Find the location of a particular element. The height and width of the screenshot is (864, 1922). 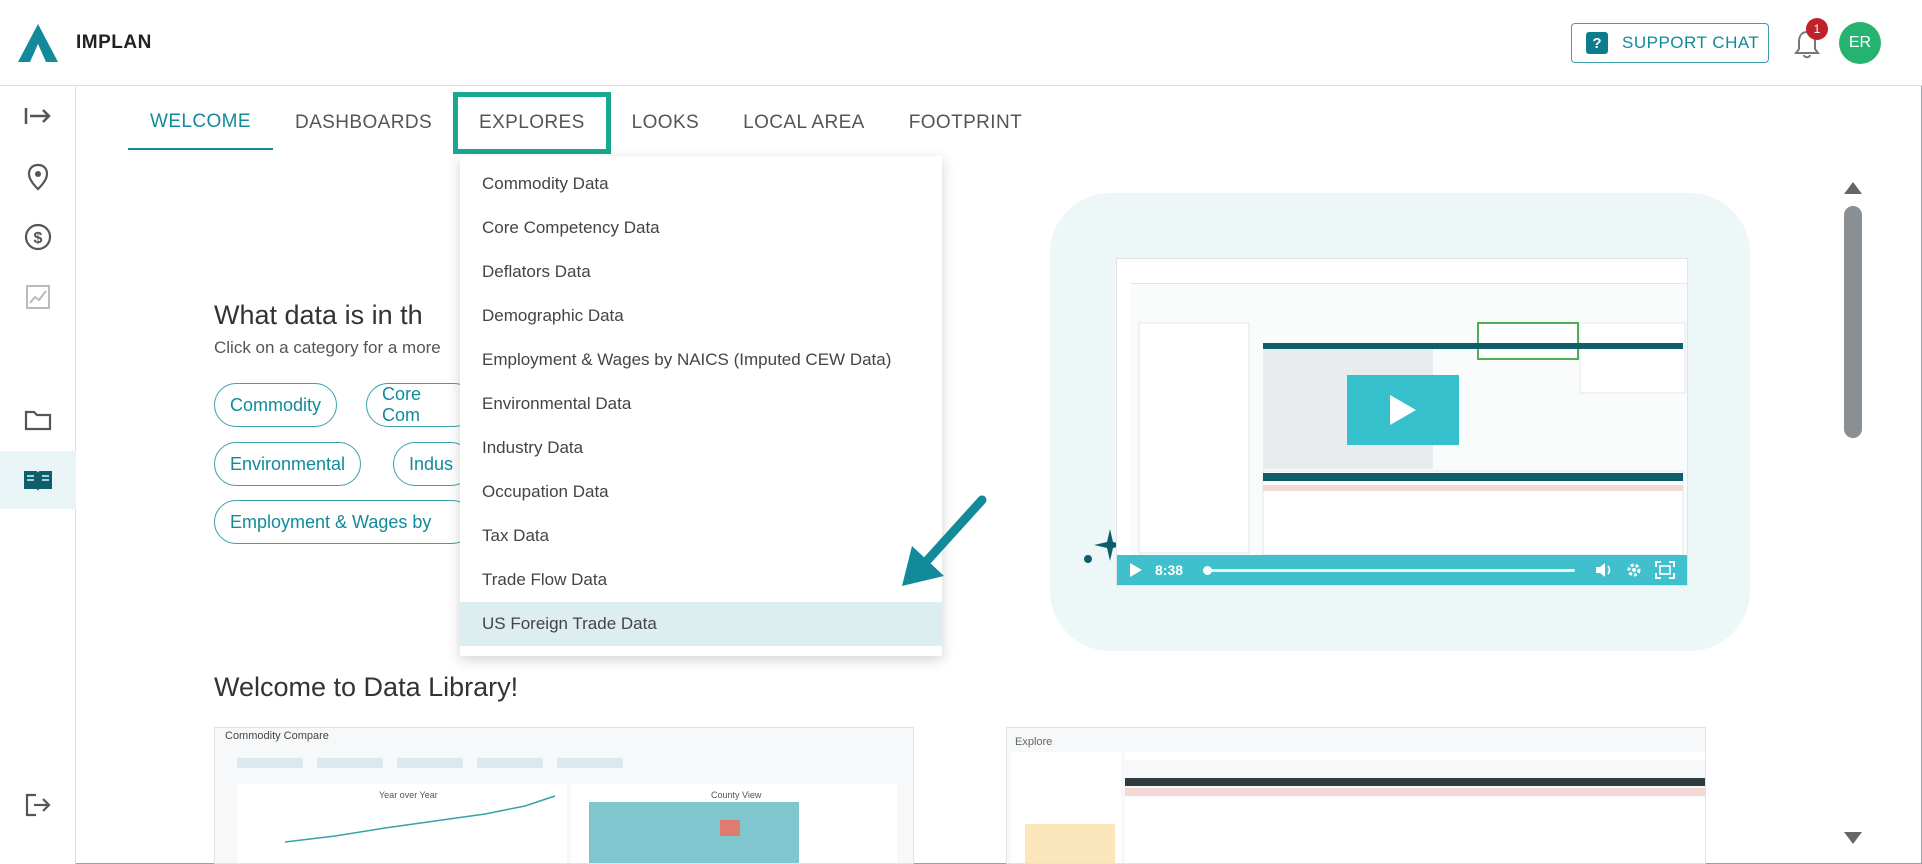

implan-logo is located at coordinates (38, 43).